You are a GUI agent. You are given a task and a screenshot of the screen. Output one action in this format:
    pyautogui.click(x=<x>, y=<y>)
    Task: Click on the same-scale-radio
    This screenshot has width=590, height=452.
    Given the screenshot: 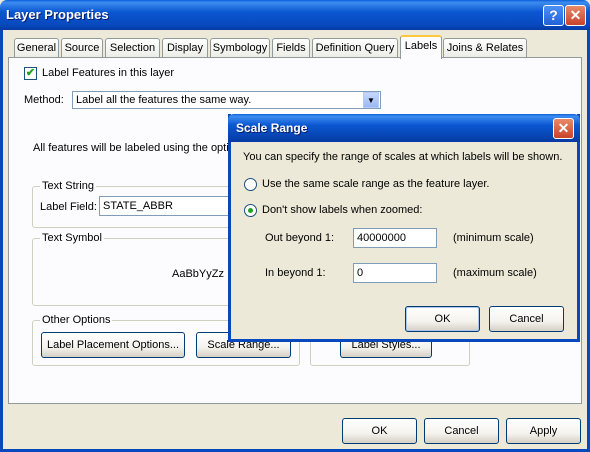 What is the action you would take?
    pyautogui.click(x=250, y=184)
    